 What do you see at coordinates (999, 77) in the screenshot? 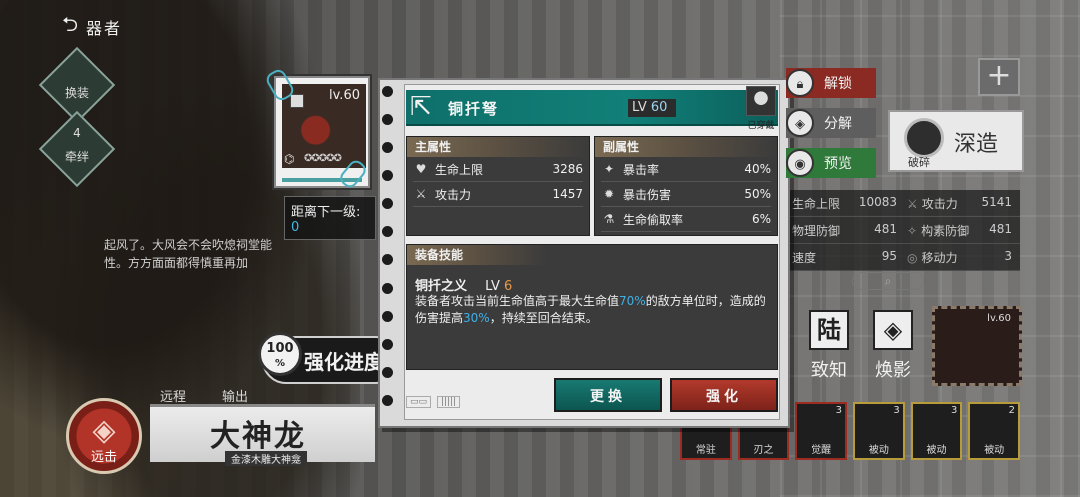
I see `add-button: +` at bounding box center [999, 77].